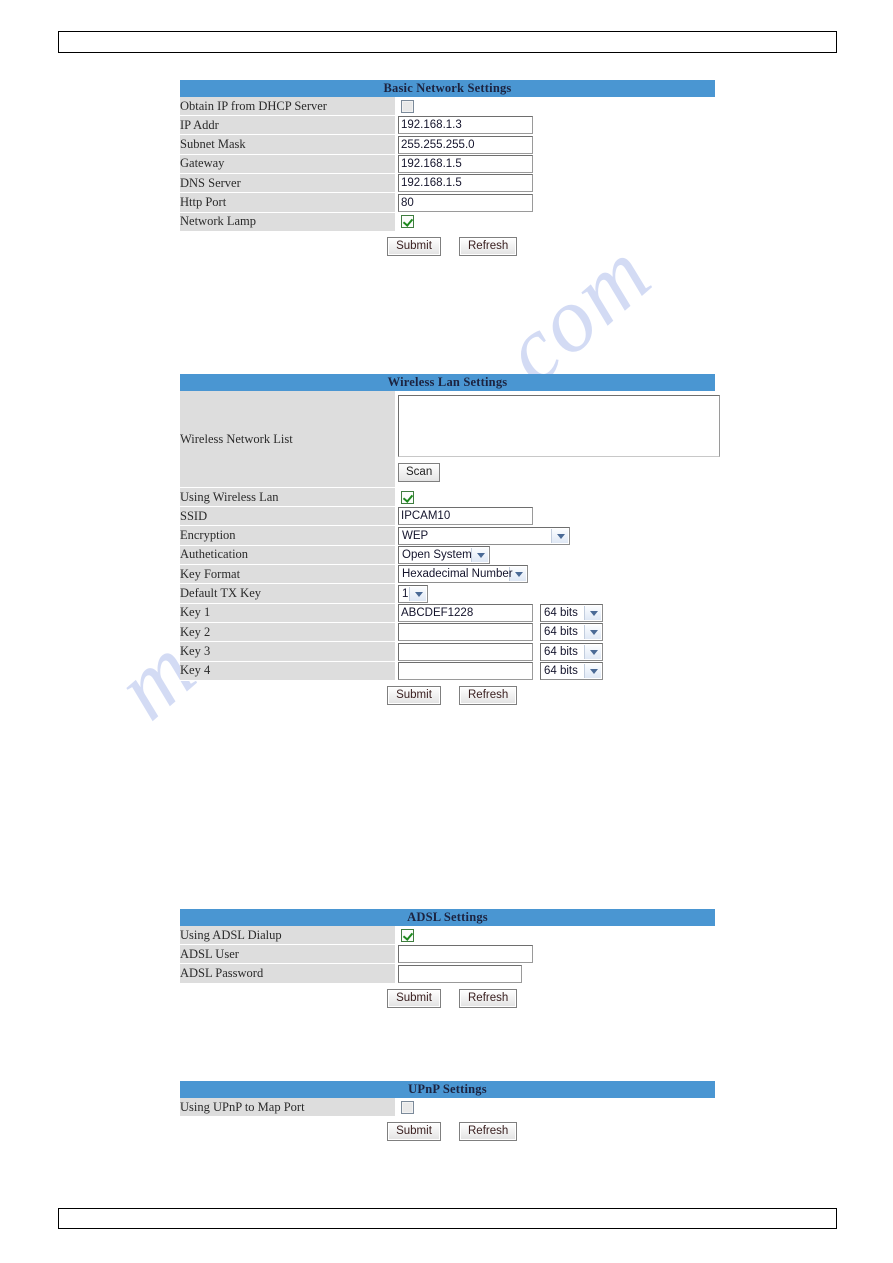  I want to click on table-row: SSID IPCAM10, so click(447, 516).